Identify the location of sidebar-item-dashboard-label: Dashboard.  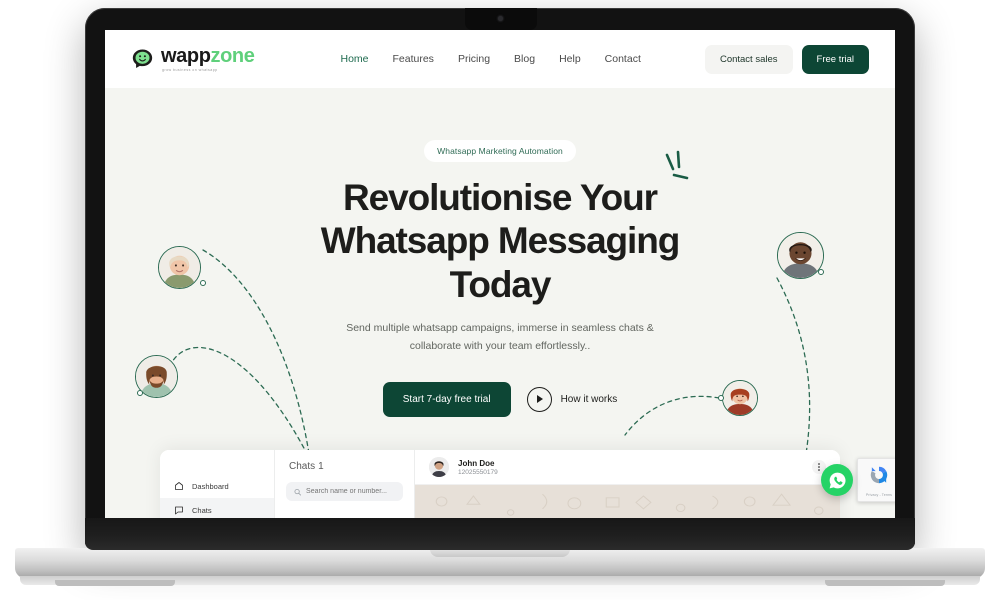
(210, 486).